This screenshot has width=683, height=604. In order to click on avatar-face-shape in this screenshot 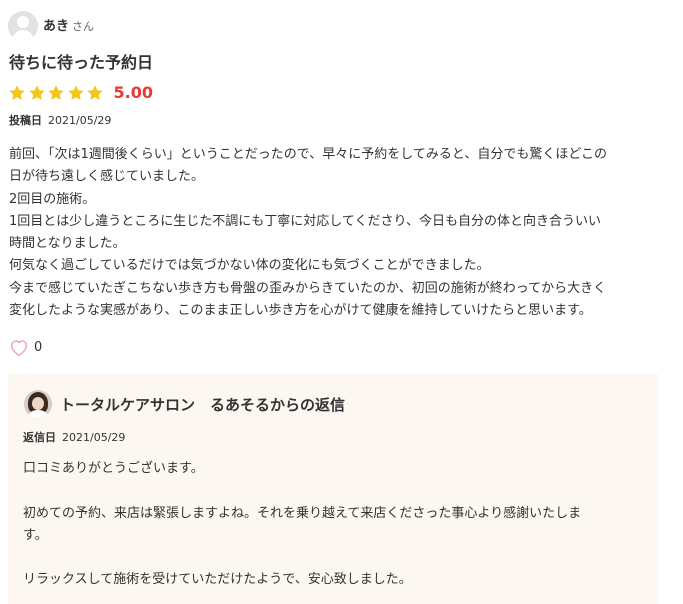, I will do `click(38, 403)`.